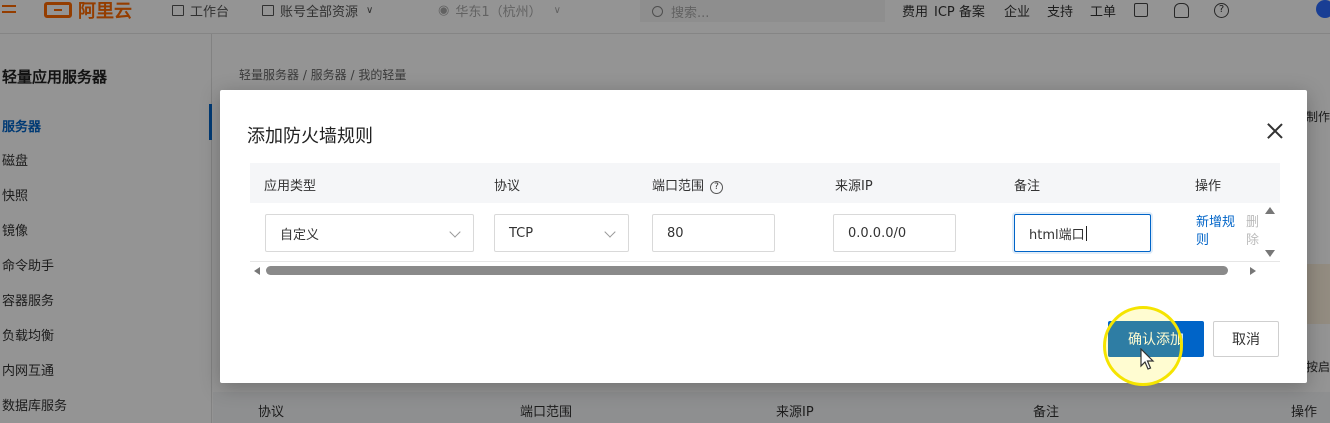 This screenshot has height=423, width=1330. What do you see at coordinates (257, 271) in the screenshot?
I see `scroll-left-arrow-icon` at bounding box center [257, 271].